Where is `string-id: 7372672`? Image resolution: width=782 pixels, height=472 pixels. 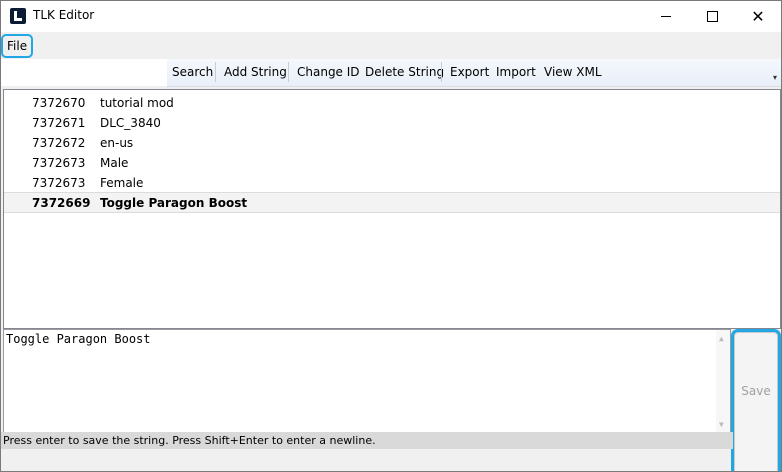
string-id: 7372672 is located at coordinates (59, 143).